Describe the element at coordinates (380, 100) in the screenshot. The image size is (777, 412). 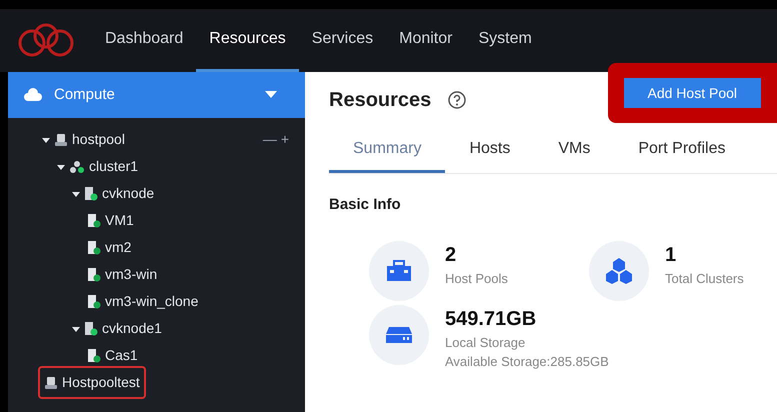
I see `page-title: Resources` at that location.